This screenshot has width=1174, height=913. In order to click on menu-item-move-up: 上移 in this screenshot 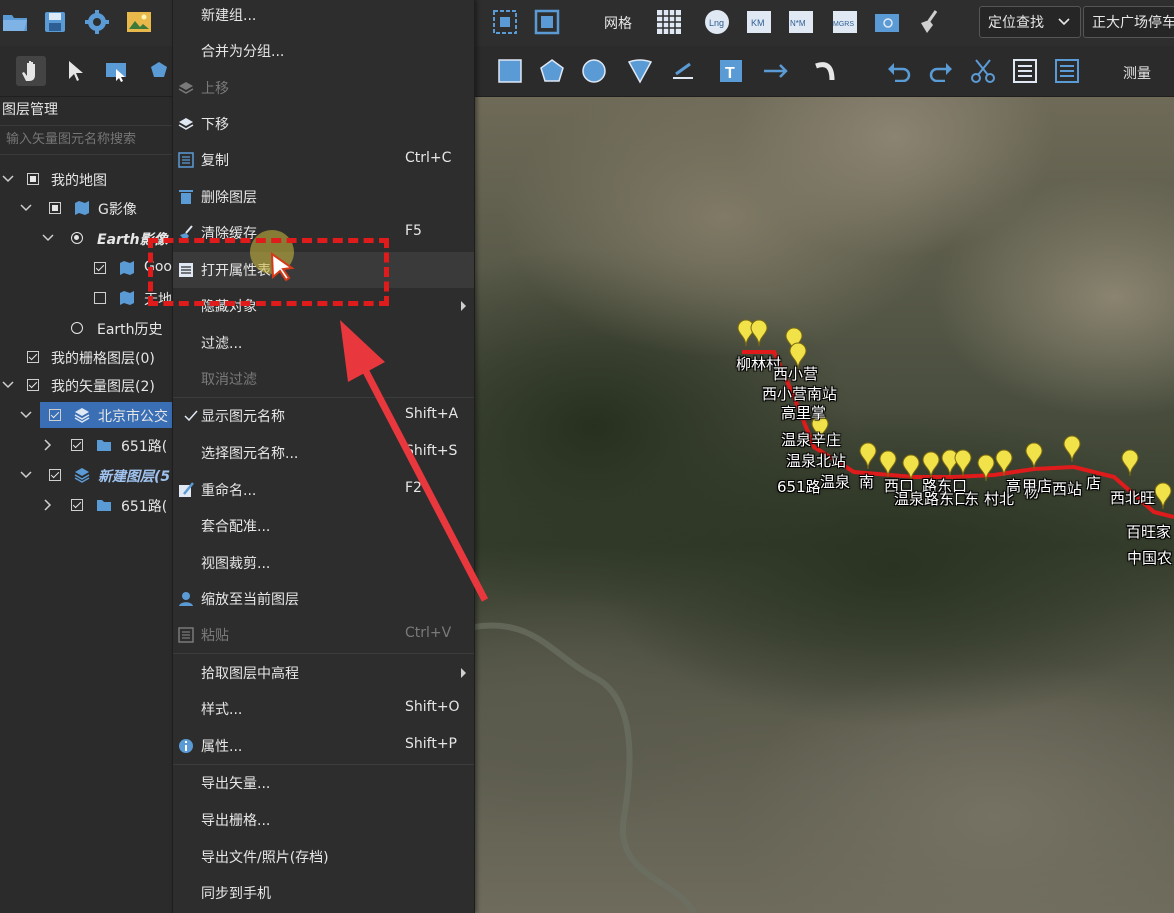, I will do `click(323, 88)`.